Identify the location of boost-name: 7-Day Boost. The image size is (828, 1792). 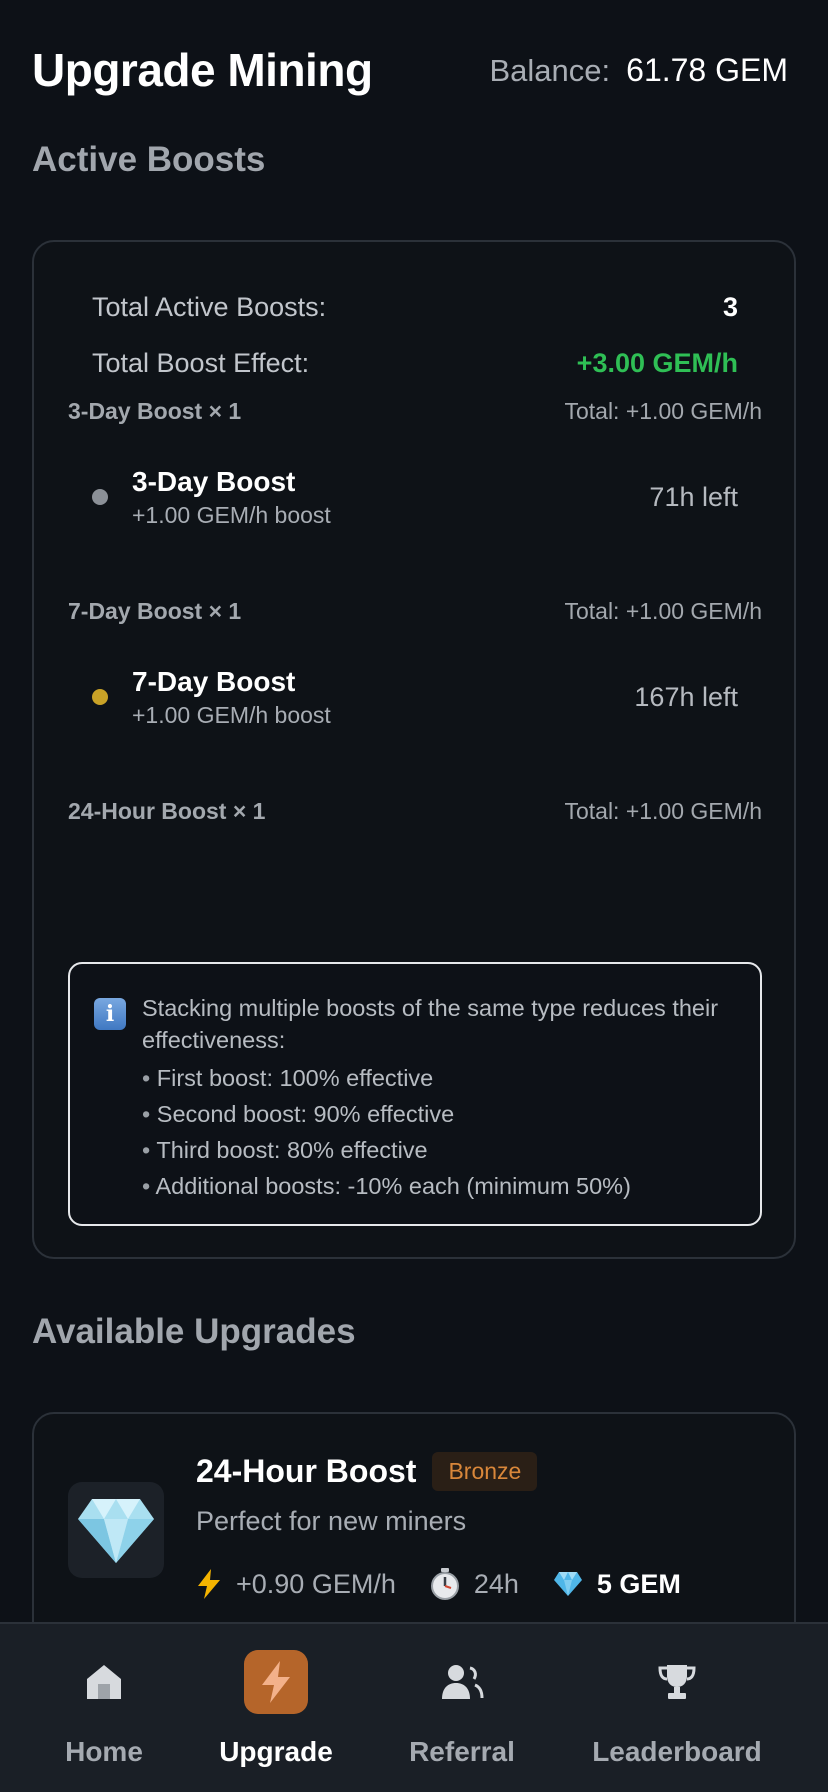
(214, 681).